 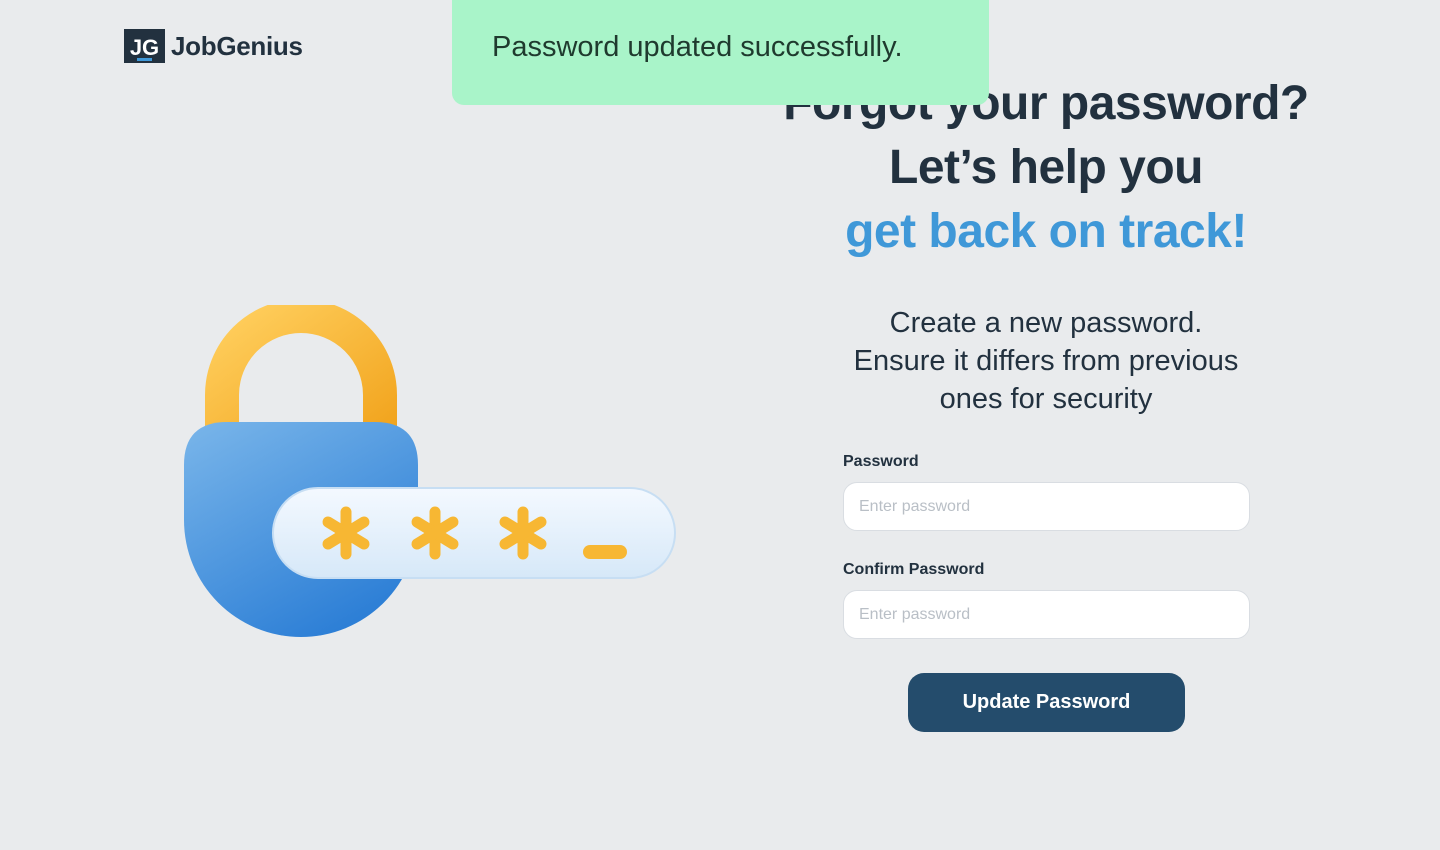 I want to click on title-line-3: get back on track!, so click(x=1046, y=231).